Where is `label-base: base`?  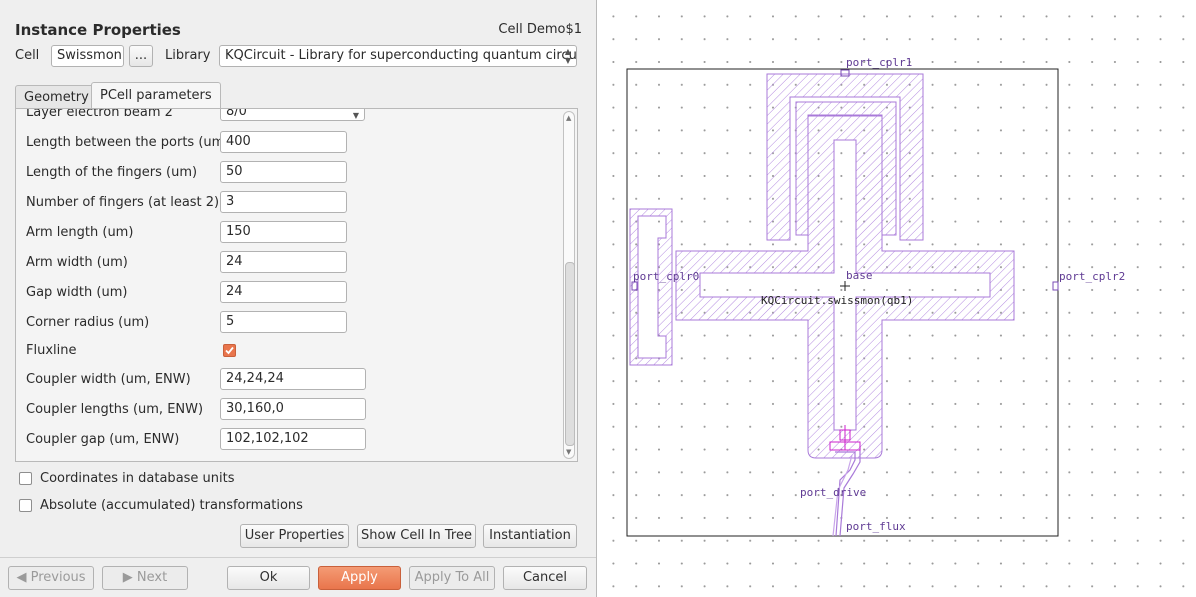
label-base: base is located at coordinates (859, 275).